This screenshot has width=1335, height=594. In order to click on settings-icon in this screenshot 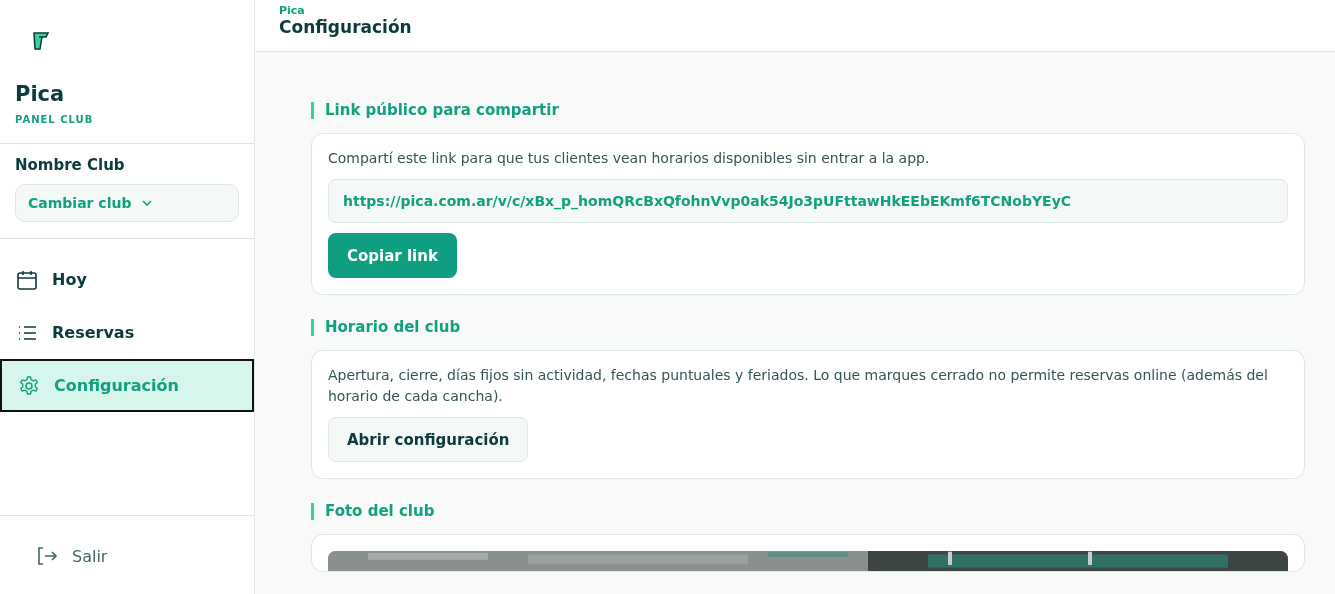, I will do `click(29, 385)`.